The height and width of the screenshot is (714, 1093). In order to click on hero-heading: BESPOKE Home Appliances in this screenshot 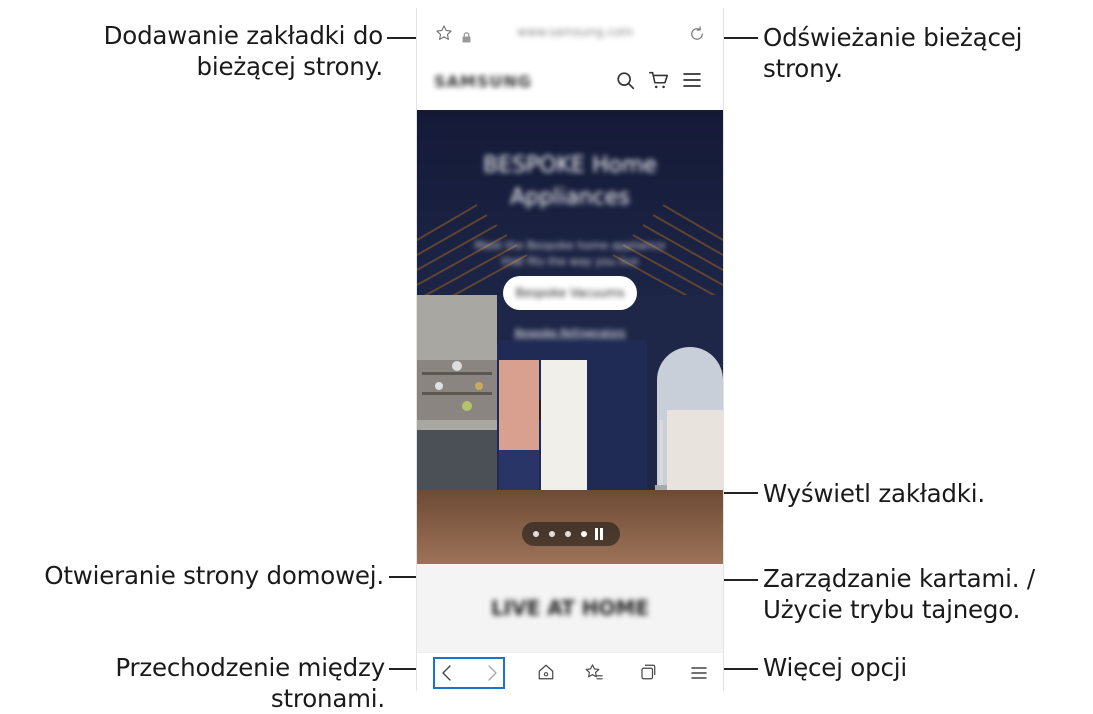, I will do `click(570, 181)`.